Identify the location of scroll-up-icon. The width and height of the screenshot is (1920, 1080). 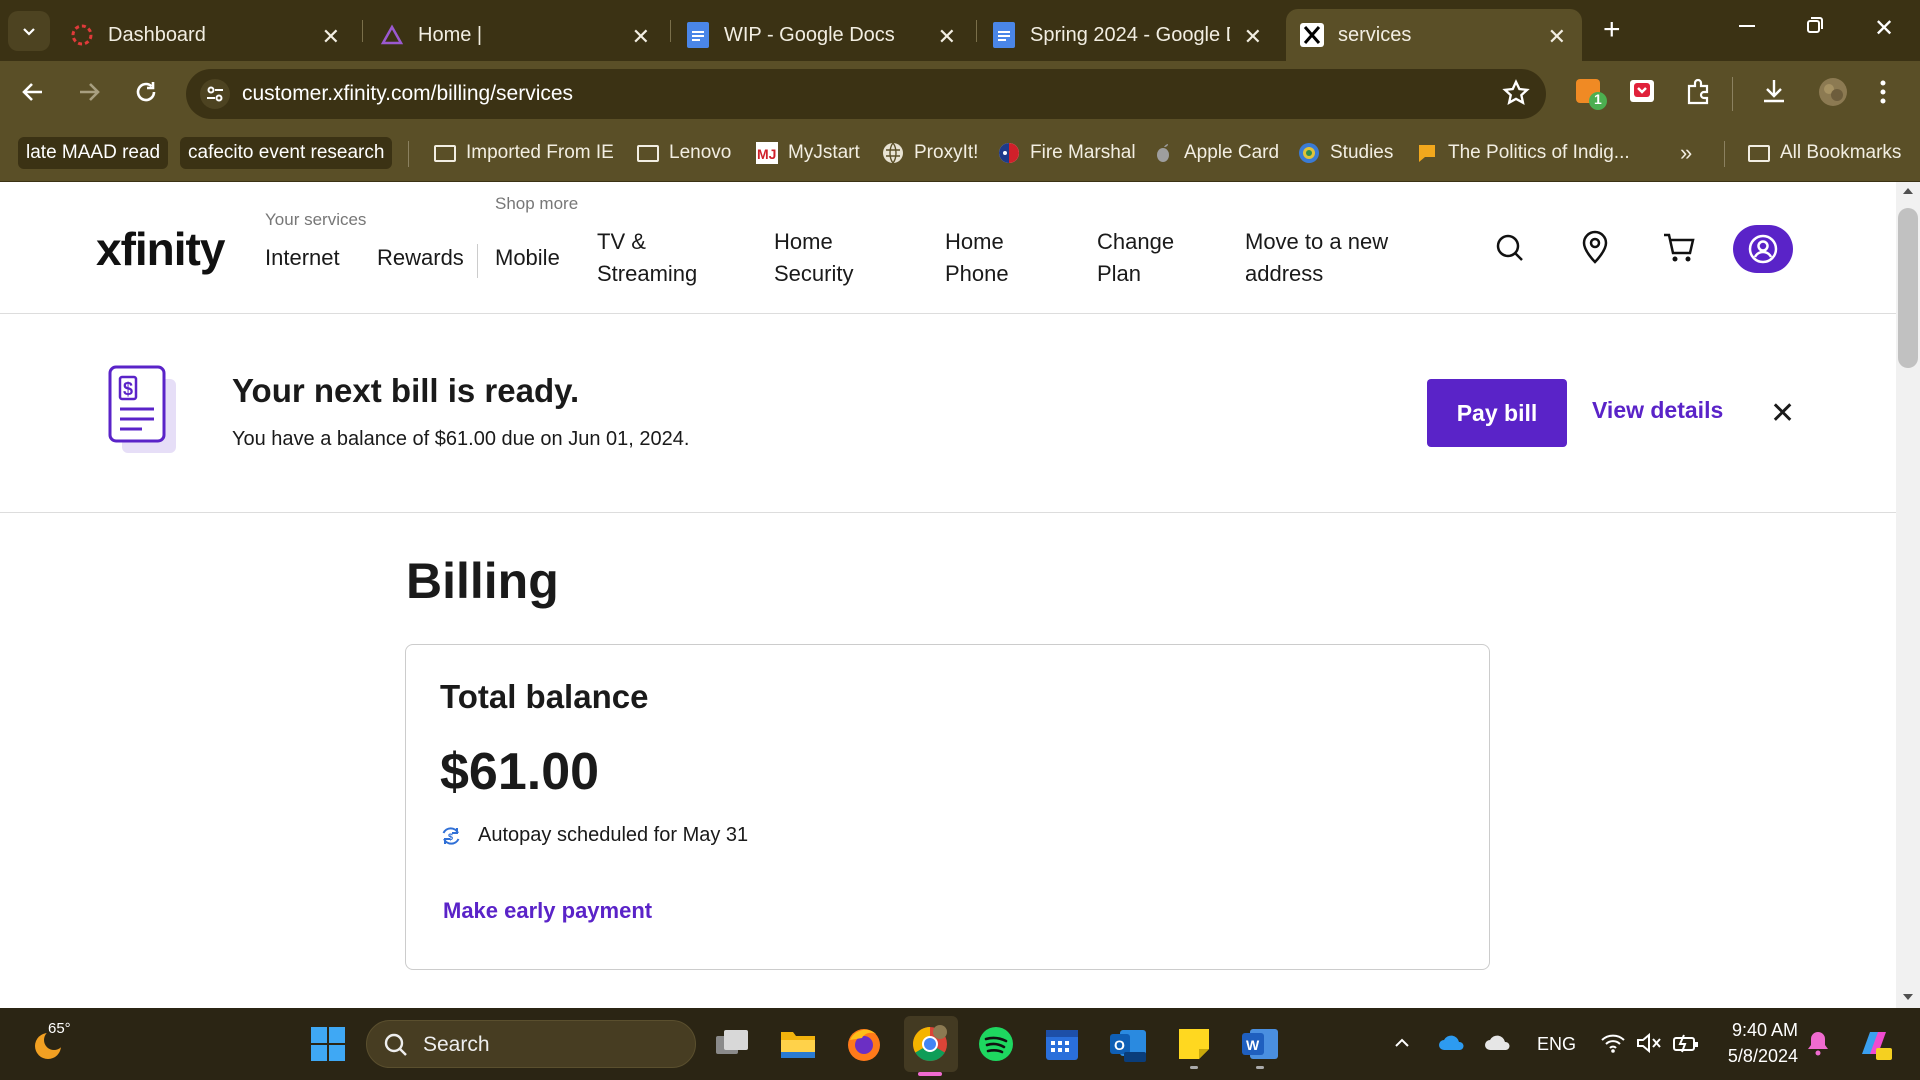
(1908, 191).